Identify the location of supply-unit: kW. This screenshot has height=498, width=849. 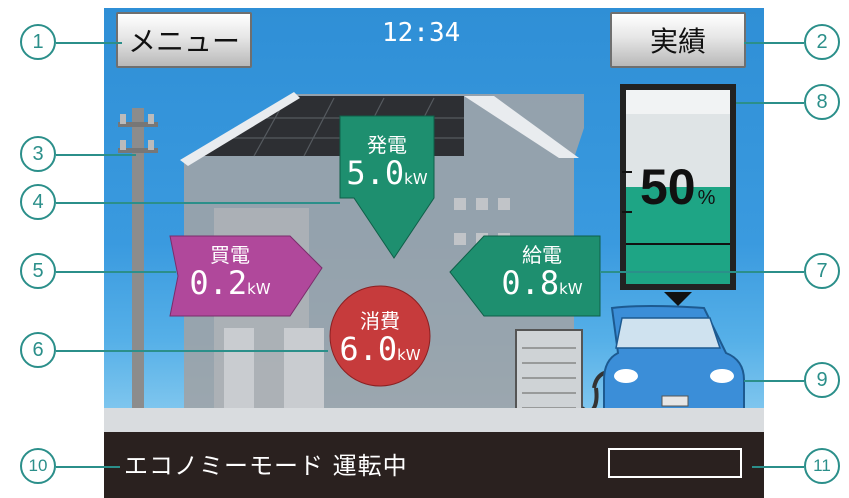
(571, 289).